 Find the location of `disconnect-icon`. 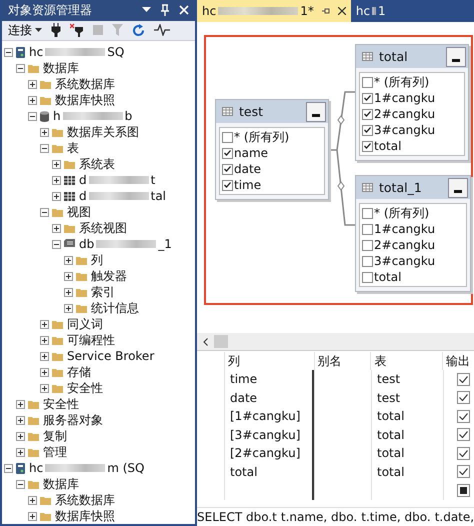

disconnect-icon is located at coordinates (77, 30).